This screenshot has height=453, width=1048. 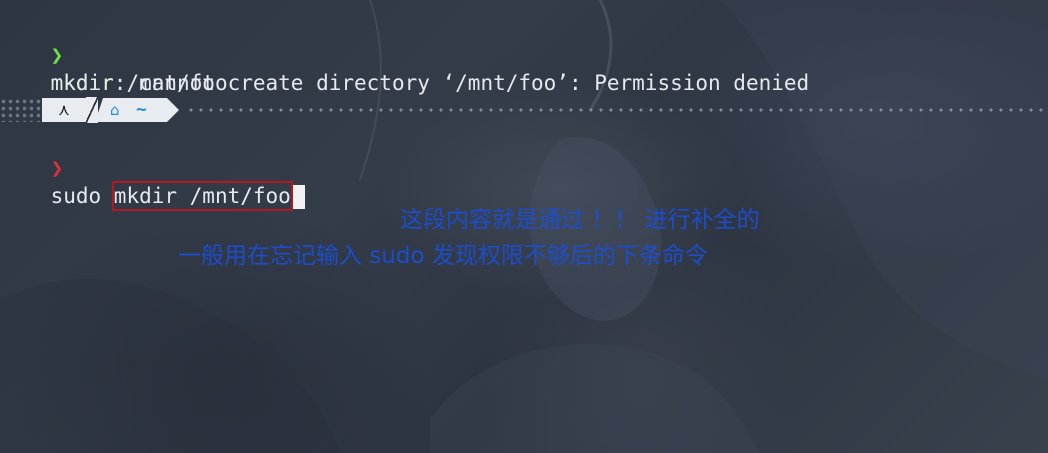 What do you see at coordinates (173, 110) in the screenshot?
I see `statusbar-arrow` at bounding box center [173, 110].